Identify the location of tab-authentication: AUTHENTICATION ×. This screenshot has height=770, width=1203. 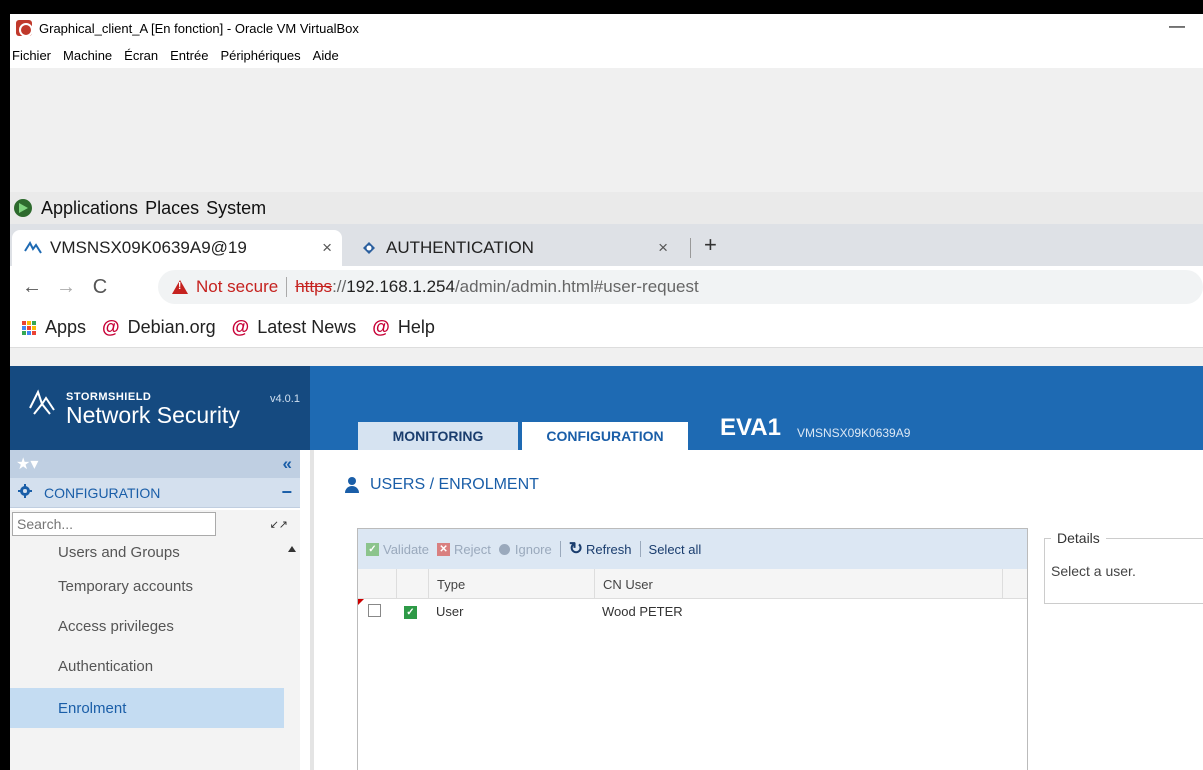
(513, 248).